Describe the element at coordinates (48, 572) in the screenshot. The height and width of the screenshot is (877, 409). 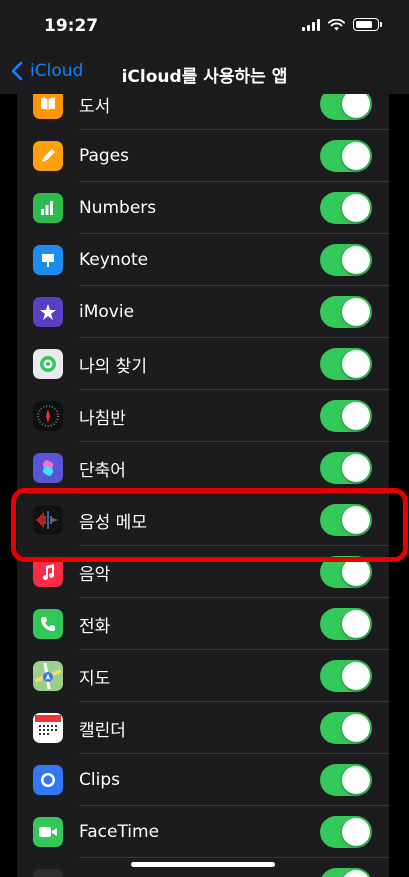
I see `music-icon` at that location.